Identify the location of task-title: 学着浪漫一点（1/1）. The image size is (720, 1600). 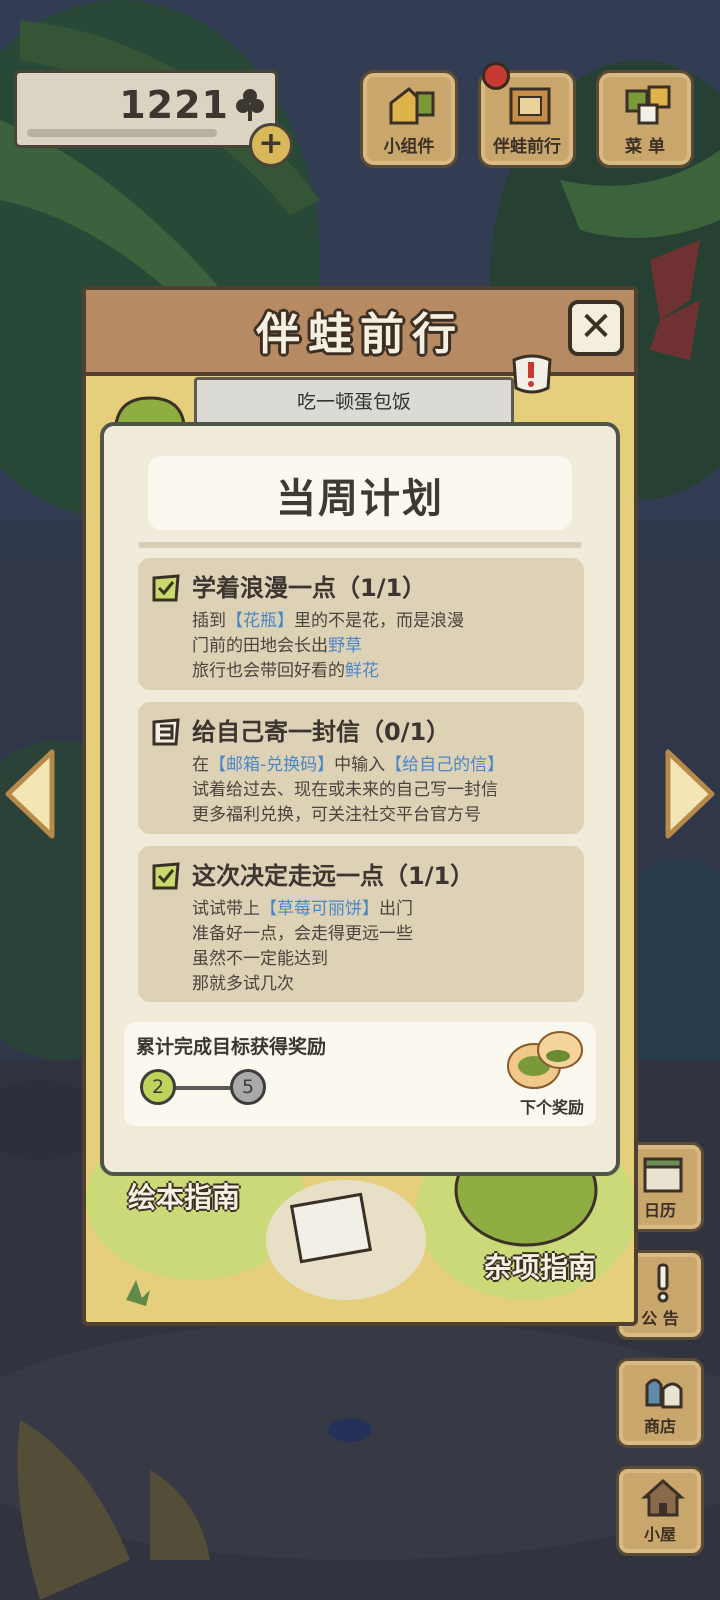
(309, 588).